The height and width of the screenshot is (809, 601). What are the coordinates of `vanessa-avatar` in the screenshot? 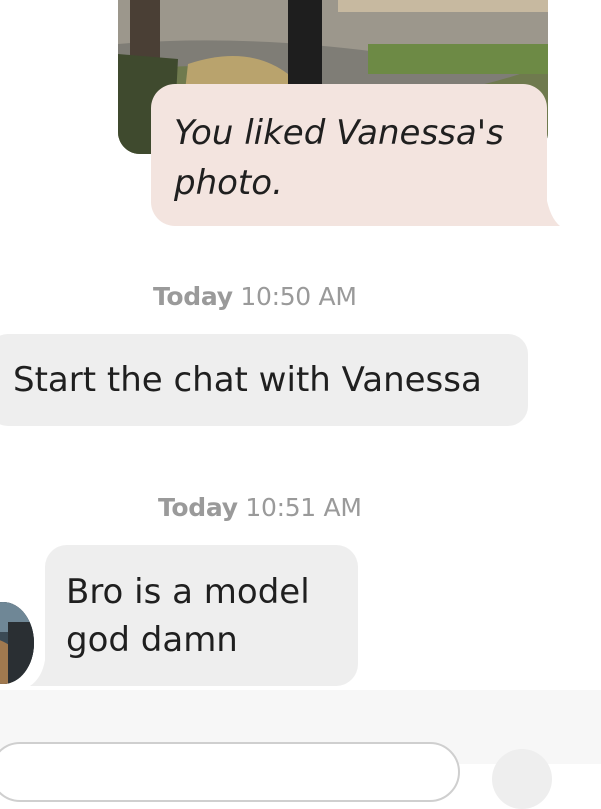 It's located at (17, 643).